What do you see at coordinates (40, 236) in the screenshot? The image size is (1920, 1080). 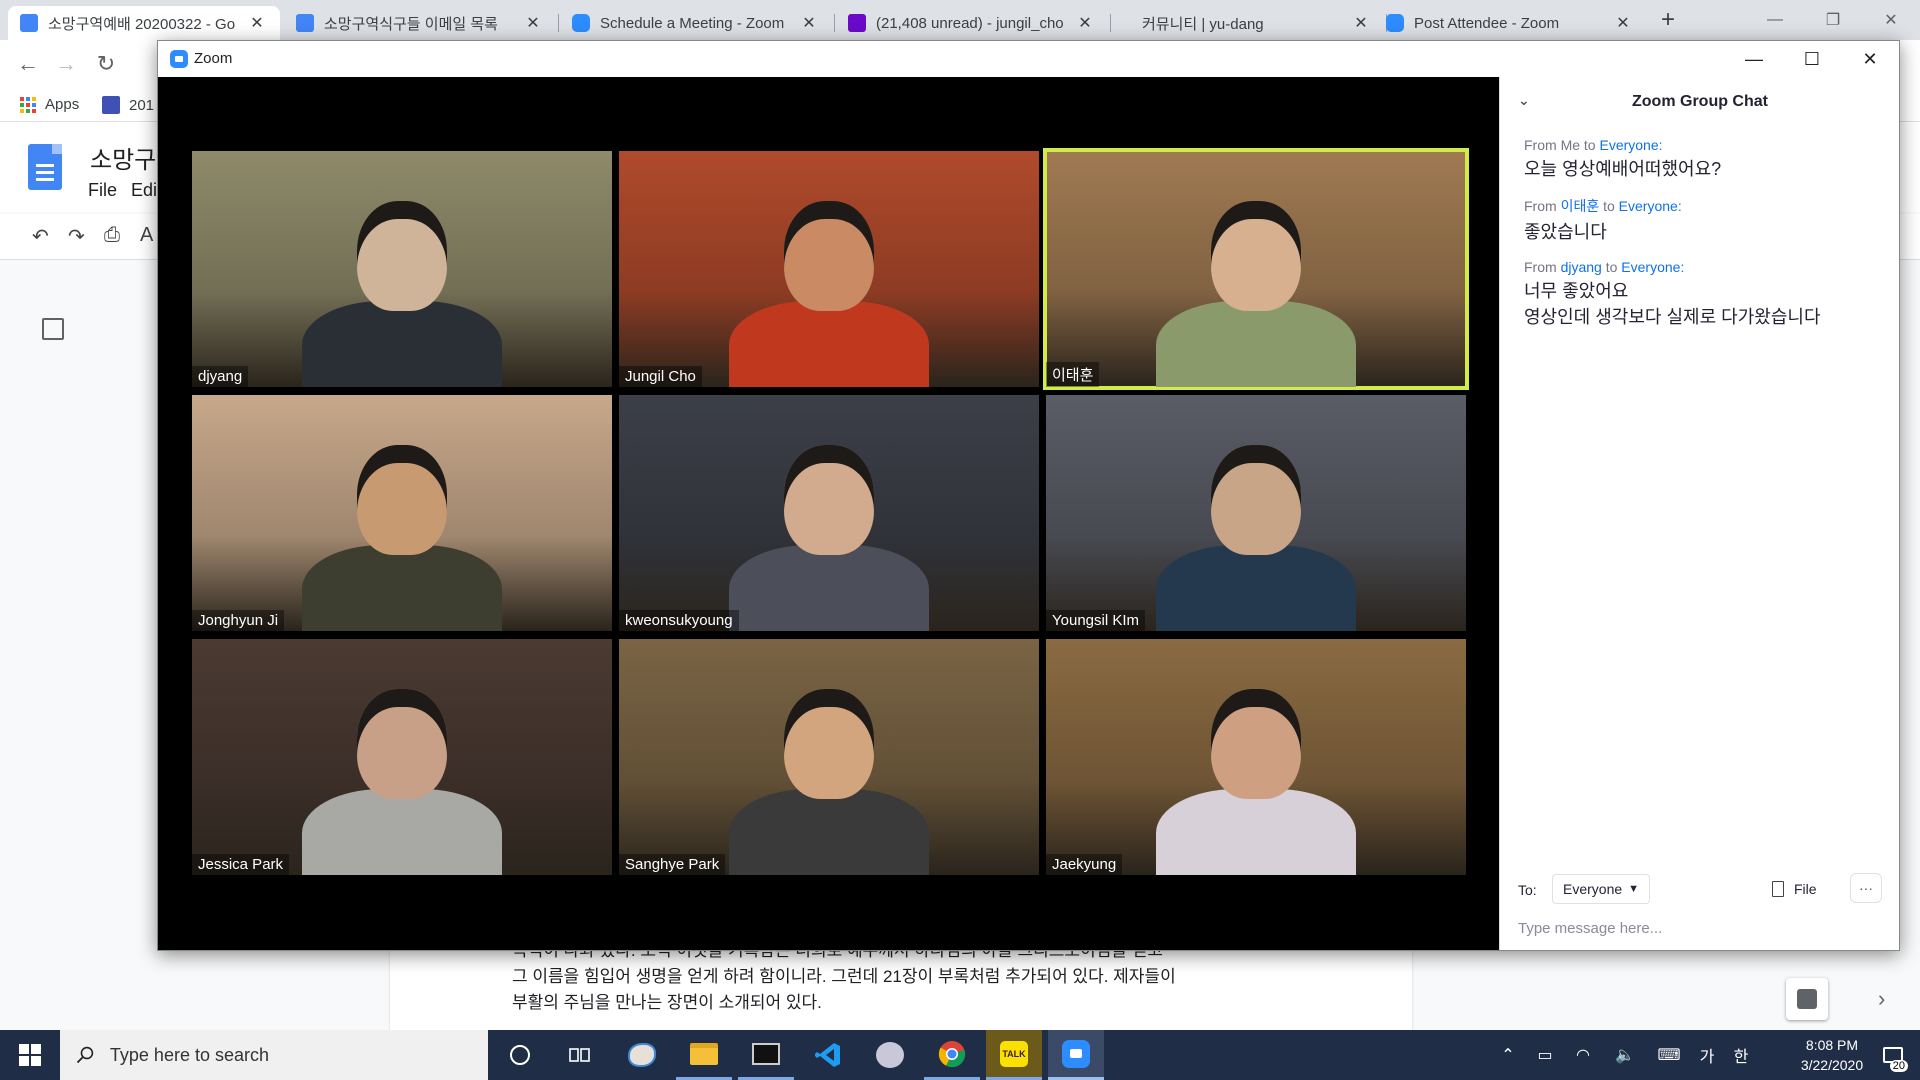 I see `undo-icon: ↶` at bounding box center [40, 236].